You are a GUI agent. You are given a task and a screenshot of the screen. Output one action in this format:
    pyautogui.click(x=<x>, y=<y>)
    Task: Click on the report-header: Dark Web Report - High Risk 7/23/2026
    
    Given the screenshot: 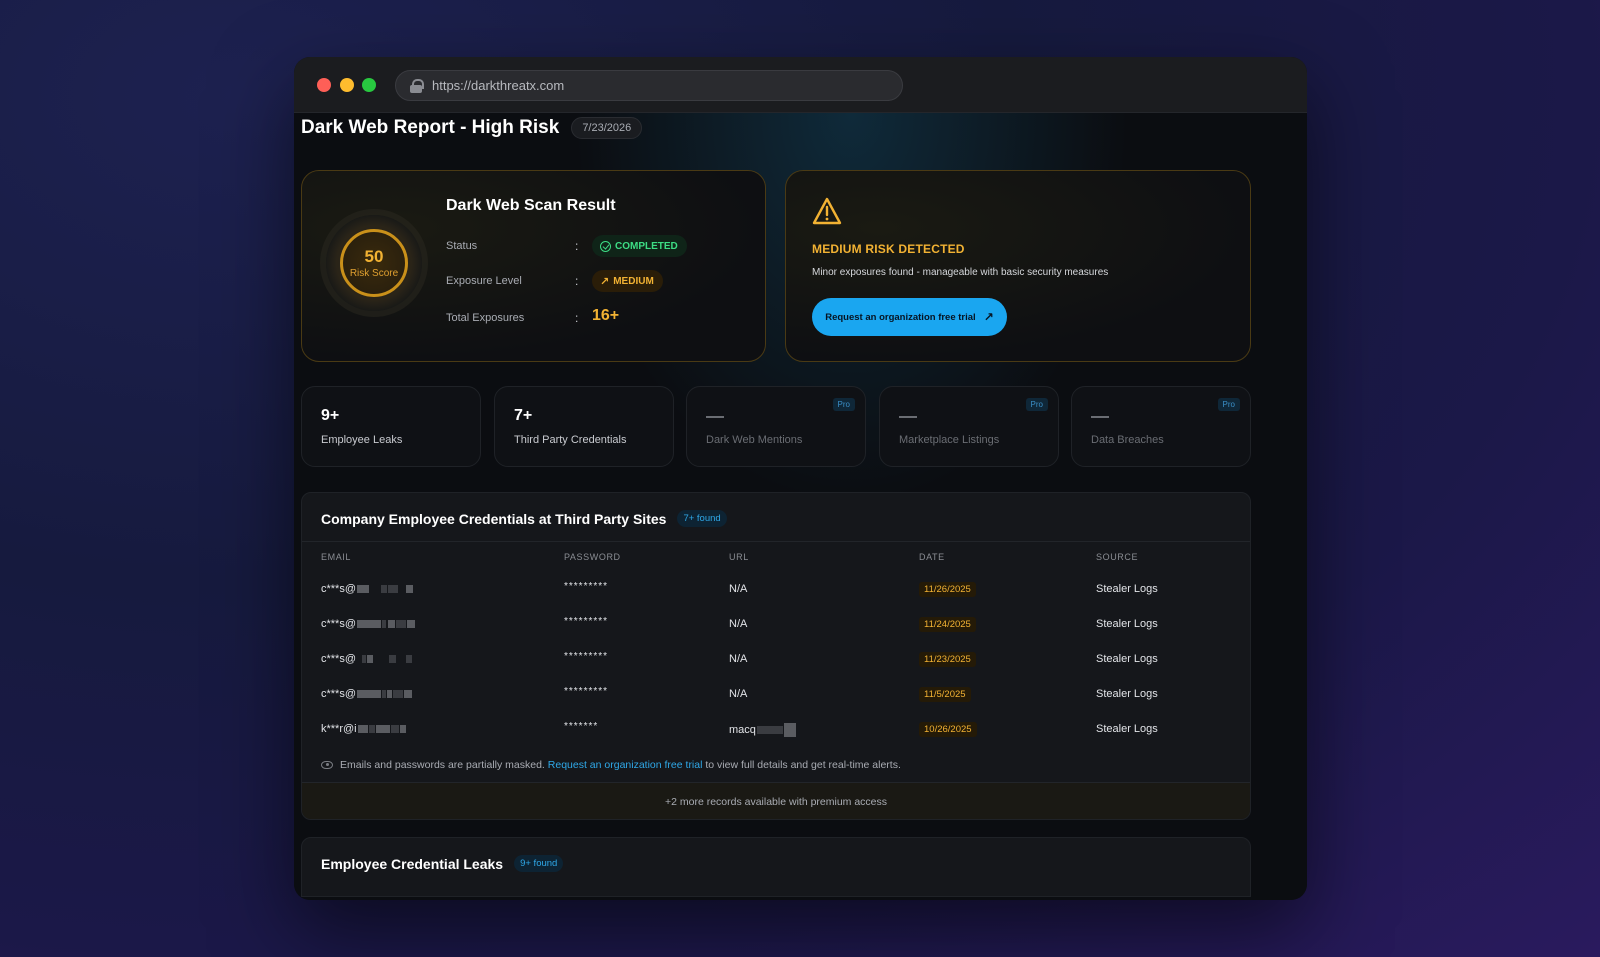 What is the action you would take?
    pyautogui.click(x=472, y=128)
    